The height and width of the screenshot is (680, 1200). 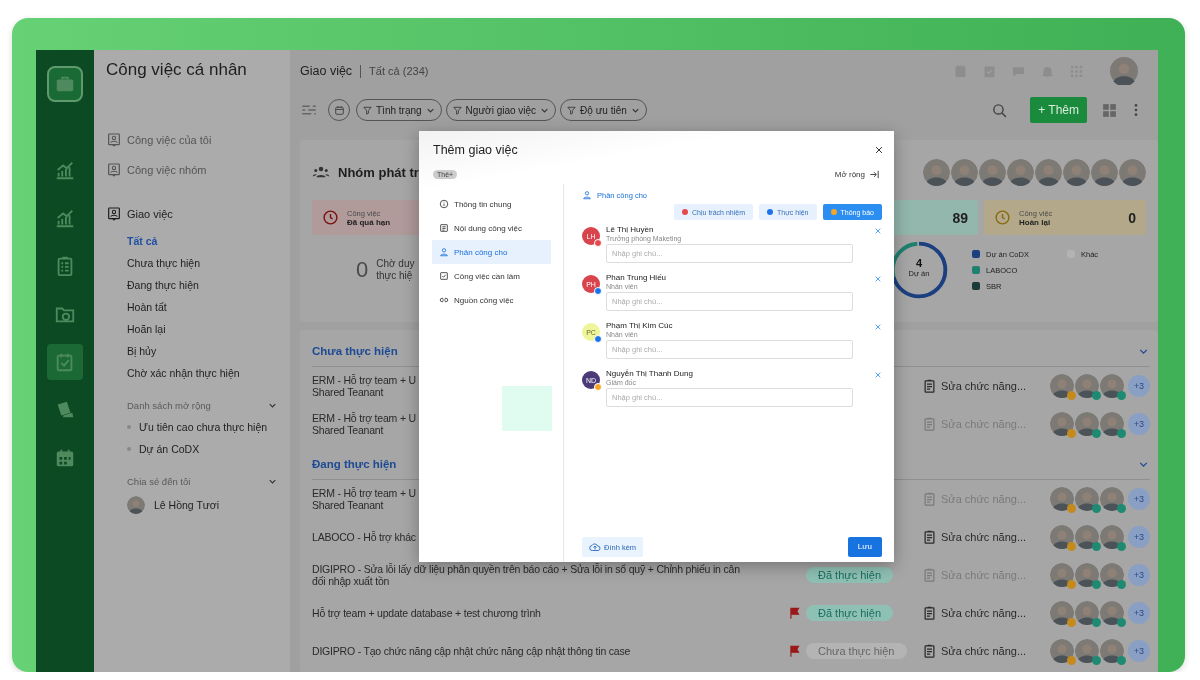 What do you see at coordinates (187, 505) in the screenshot?
I see `person-name: Lê Hồng Tươi` at bounding box center [187, 505].